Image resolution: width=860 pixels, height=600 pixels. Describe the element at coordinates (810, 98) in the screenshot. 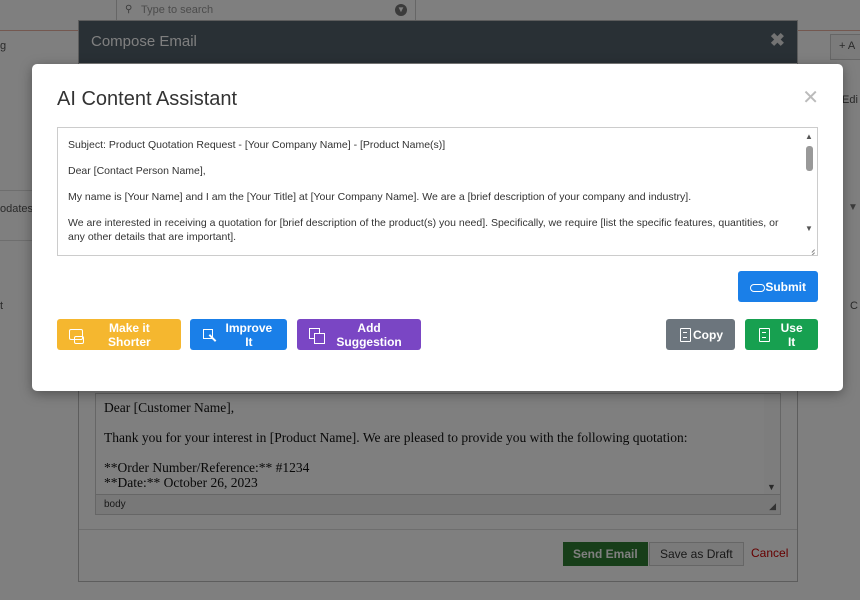

I see `close-icon: ✕` at that location.